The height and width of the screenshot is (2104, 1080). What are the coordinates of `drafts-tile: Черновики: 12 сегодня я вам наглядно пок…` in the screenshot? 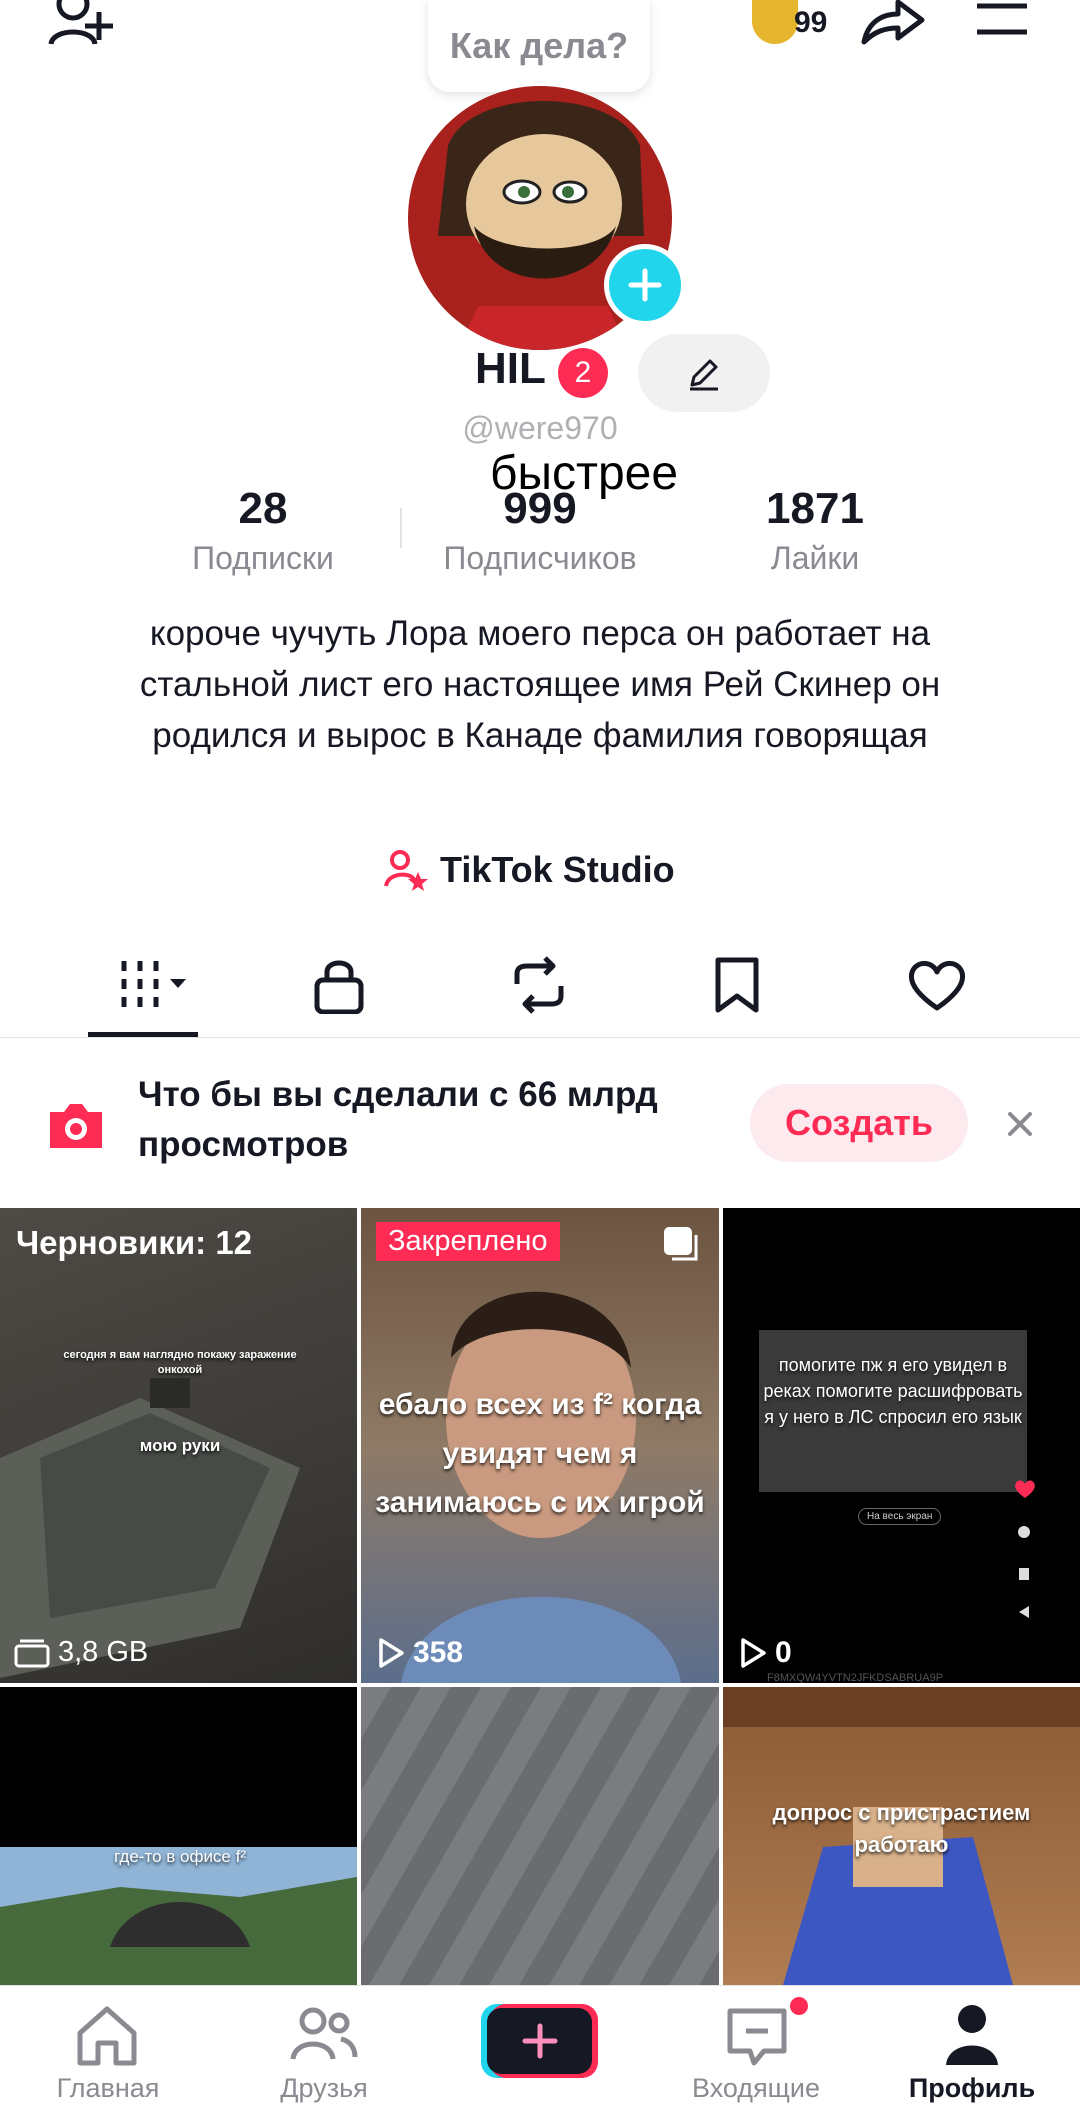 It's located at (178, 1445).